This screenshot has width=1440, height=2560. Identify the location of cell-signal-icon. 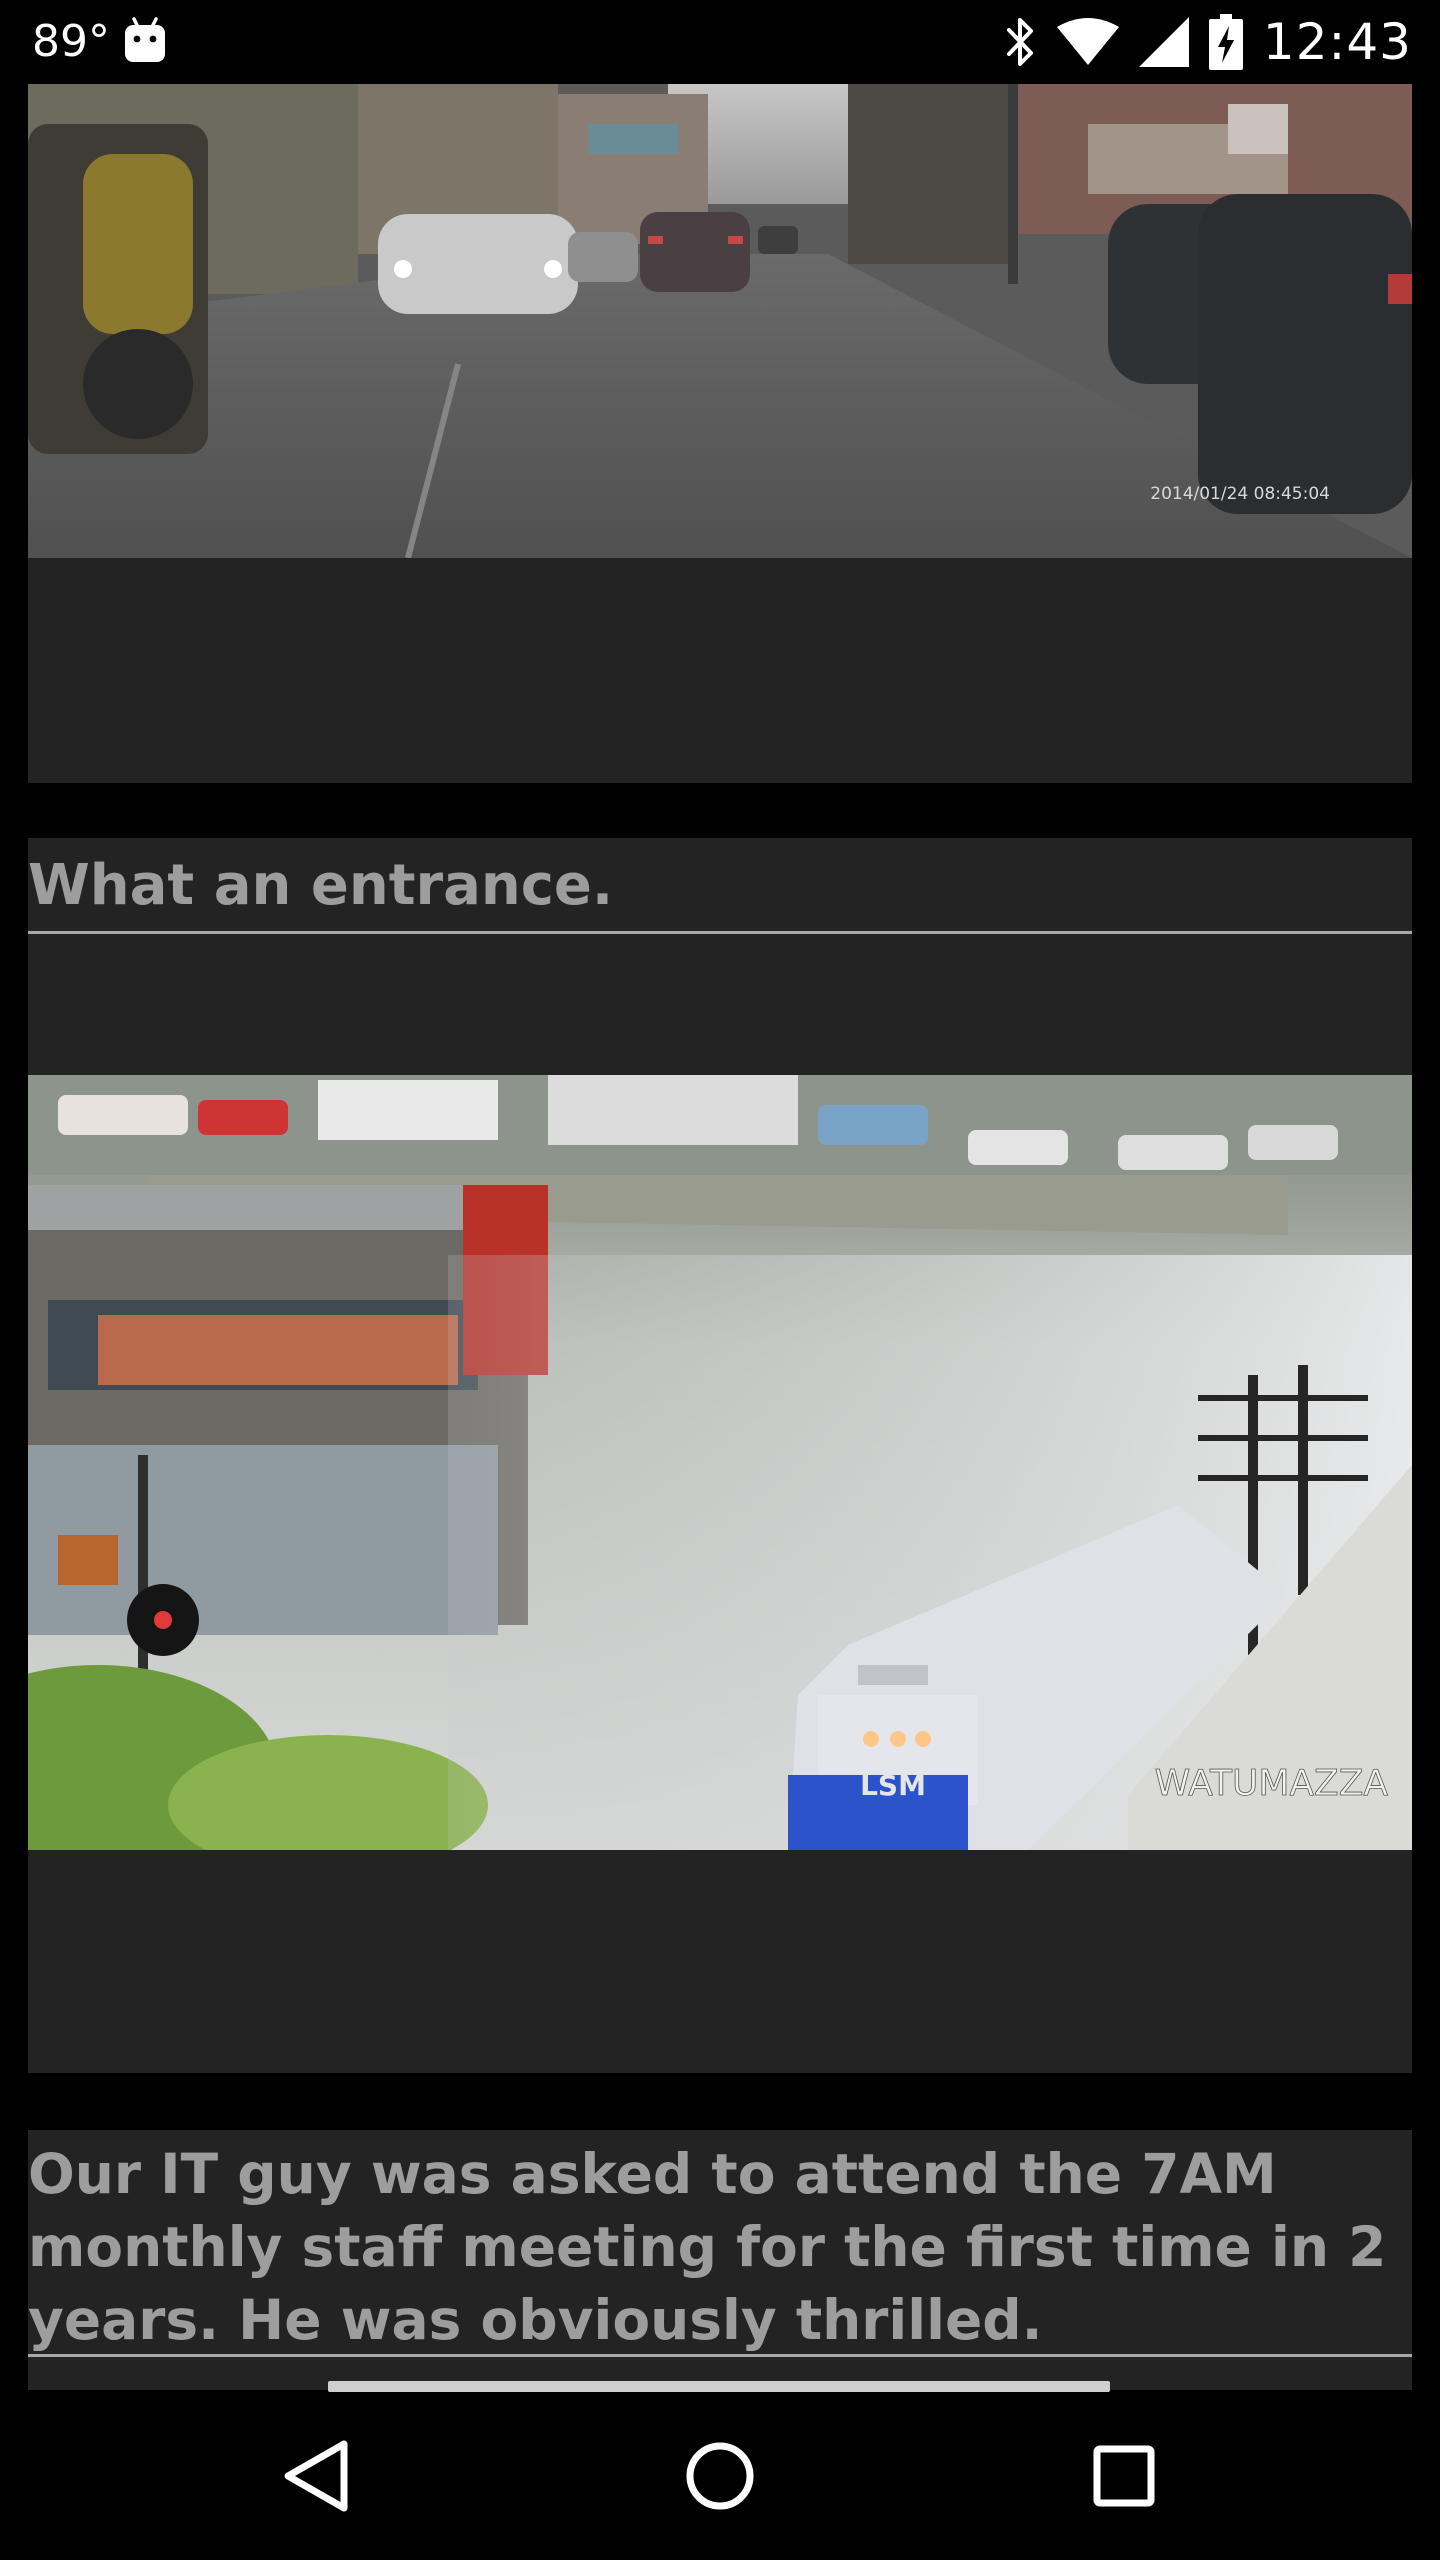
(1163, 42).